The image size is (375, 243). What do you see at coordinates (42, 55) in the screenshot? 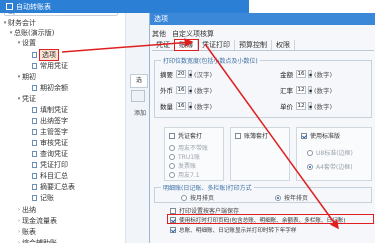
I see `tree-node: 选项` at bounding box center [42, 55].